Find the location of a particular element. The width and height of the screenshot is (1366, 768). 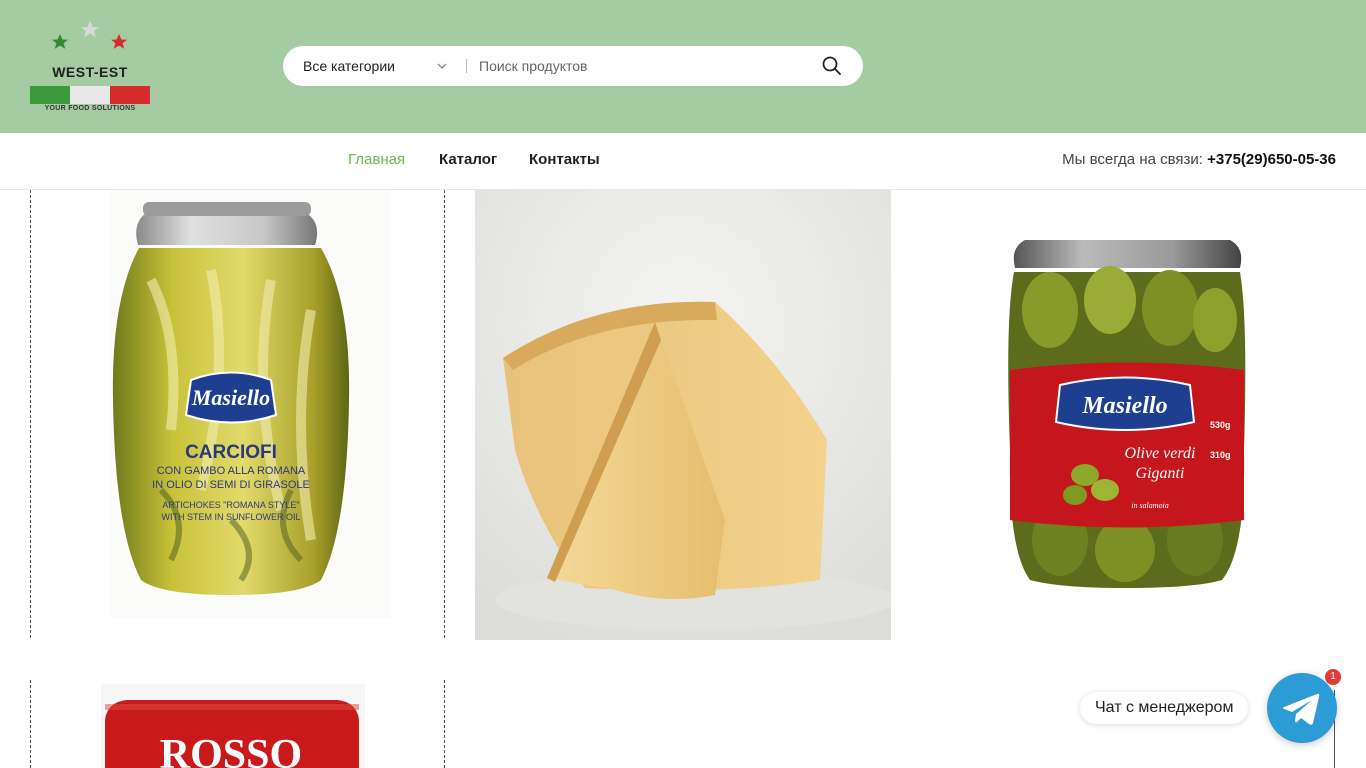

svg-text: Giganti is located at coordinates (1160, 473).